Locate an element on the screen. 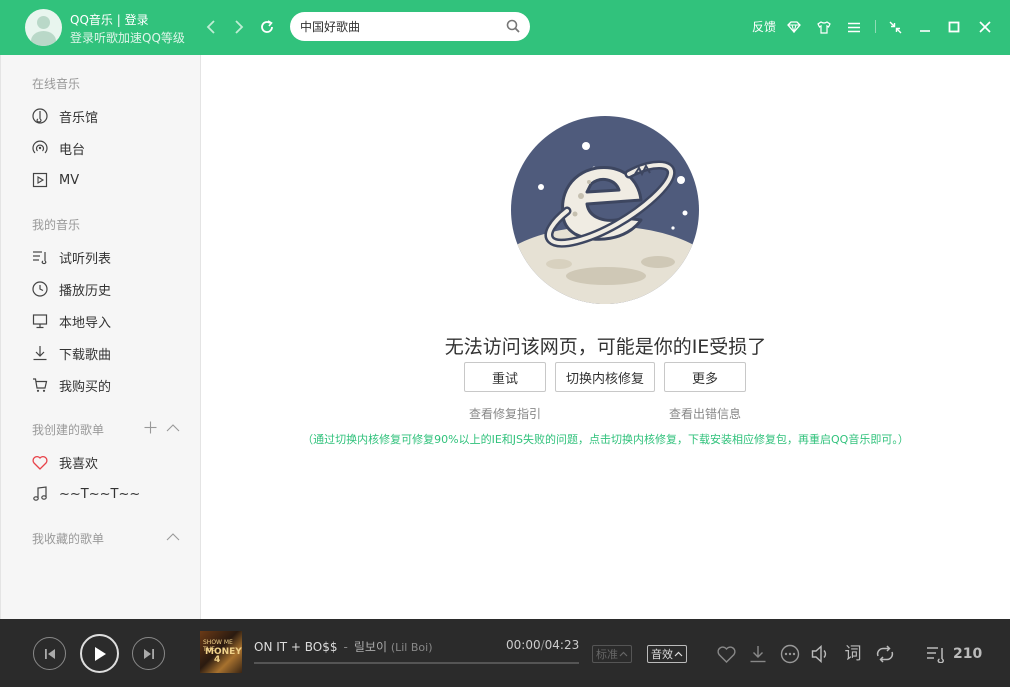 The height and width of the screenshot is (687, 1010). mv-icon is located at coordinates (40, 180).